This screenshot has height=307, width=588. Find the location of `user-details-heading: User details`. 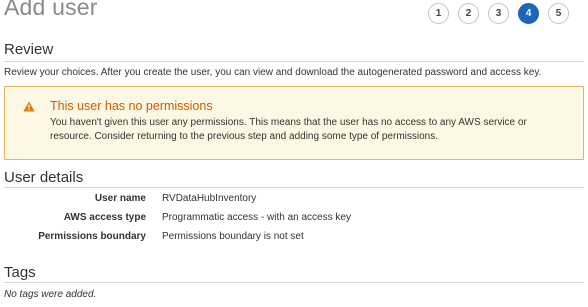

user-details-heading: User details is located at coordinates (44, 177).